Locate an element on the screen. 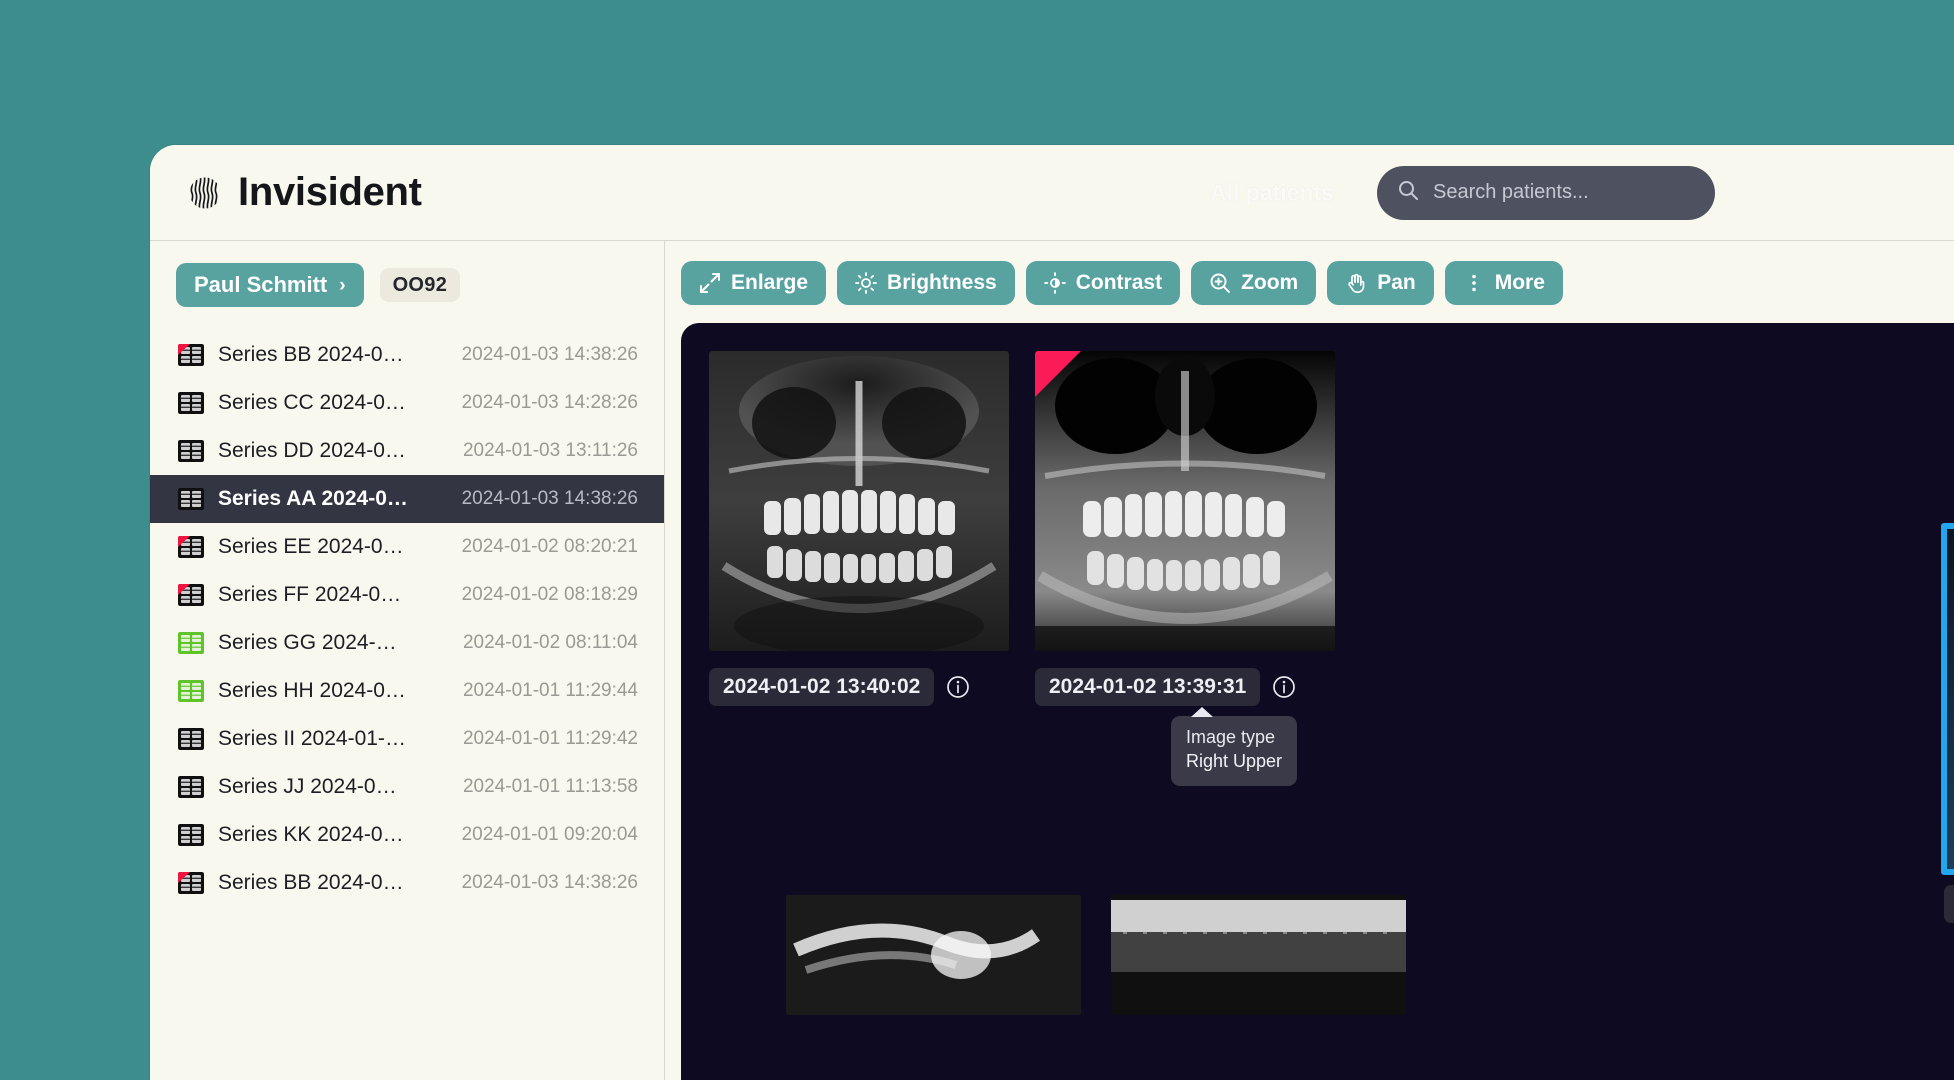 Image resolution: width=1954 pixels, height=1080 pixels. toolbar-button-pan: Pan is located at coordinates (1380, 283).